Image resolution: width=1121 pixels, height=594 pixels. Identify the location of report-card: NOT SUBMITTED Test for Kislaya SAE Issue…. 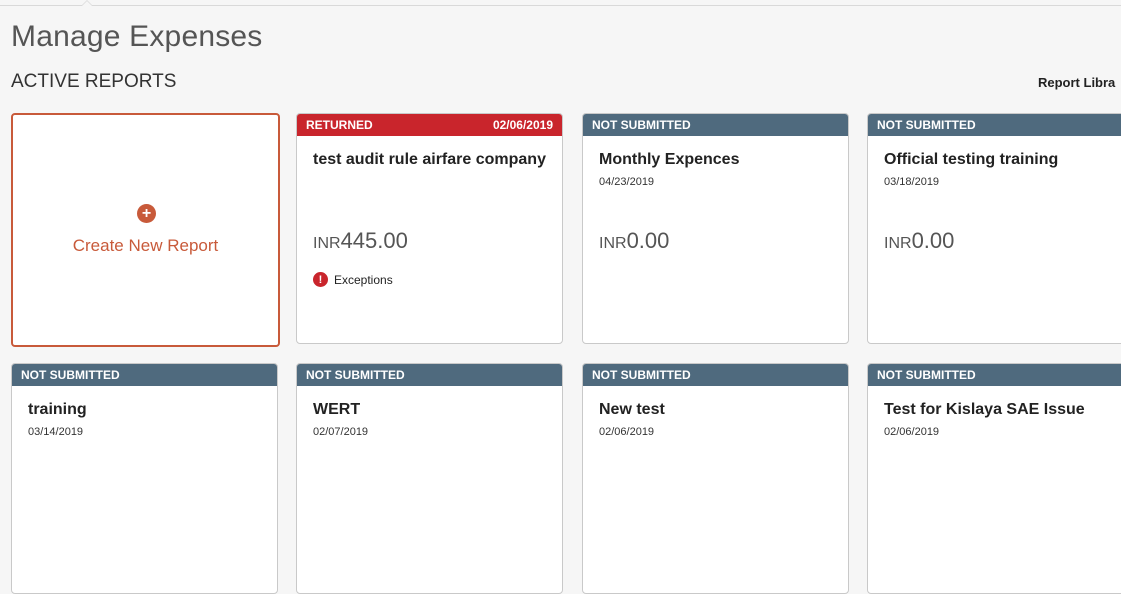
(994, 478).